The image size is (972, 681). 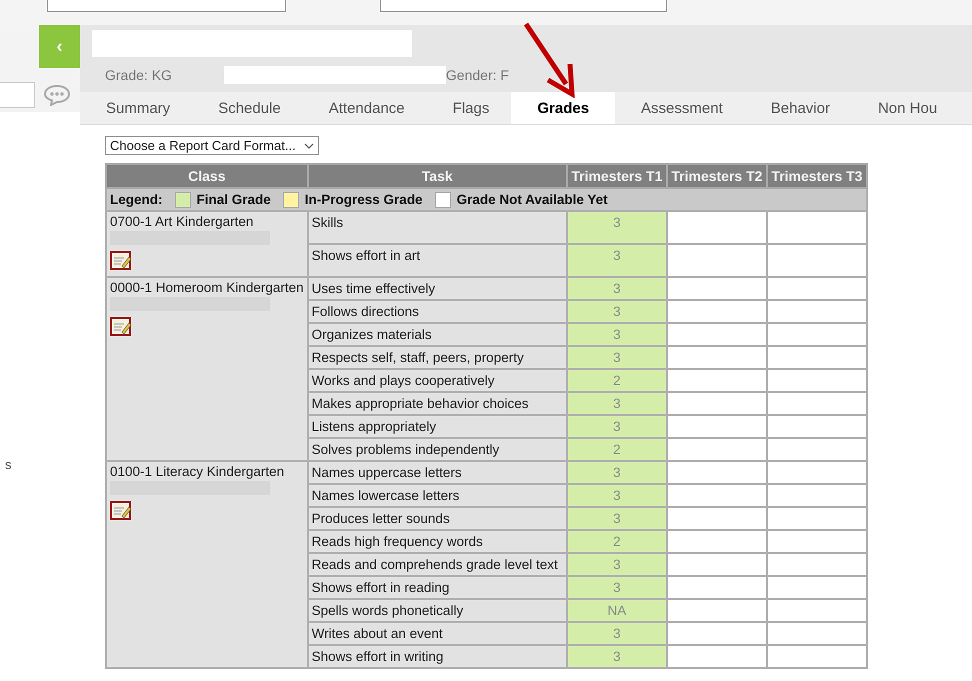 I want to click on legend-text: In-Progress Grade, so click(x=363, y=199).